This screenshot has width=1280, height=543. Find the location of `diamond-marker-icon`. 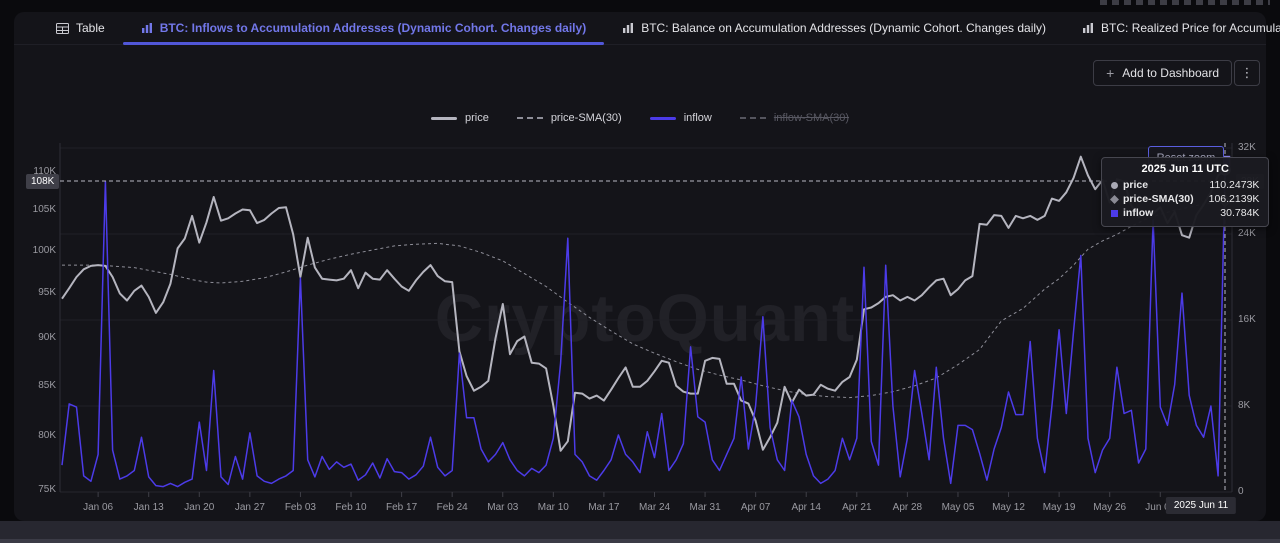

diamond-marker-icon is located at coordinates (1114, 199).